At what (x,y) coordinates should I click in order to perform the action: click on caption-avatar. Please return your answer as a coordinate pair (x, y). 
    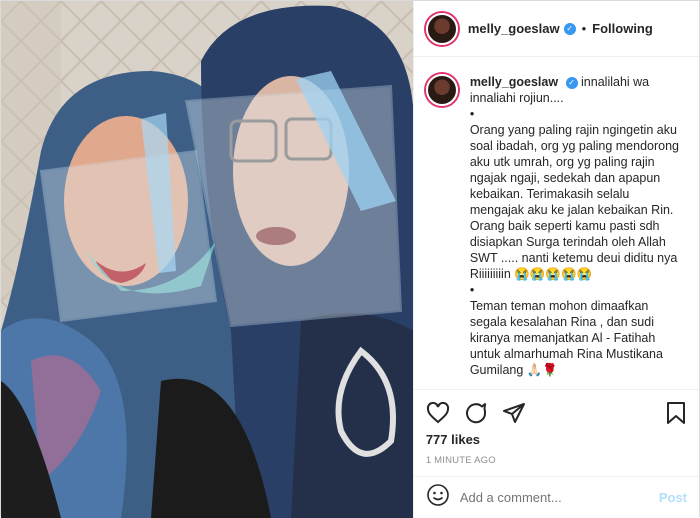
    Looking at the image, I should click on (441, 90).